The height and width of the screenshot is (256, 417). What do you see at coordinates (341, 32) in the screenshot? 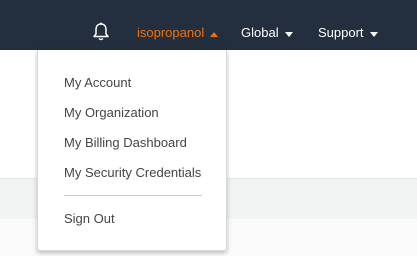
I see `support-label: Support` at bounding box center [341, 32].